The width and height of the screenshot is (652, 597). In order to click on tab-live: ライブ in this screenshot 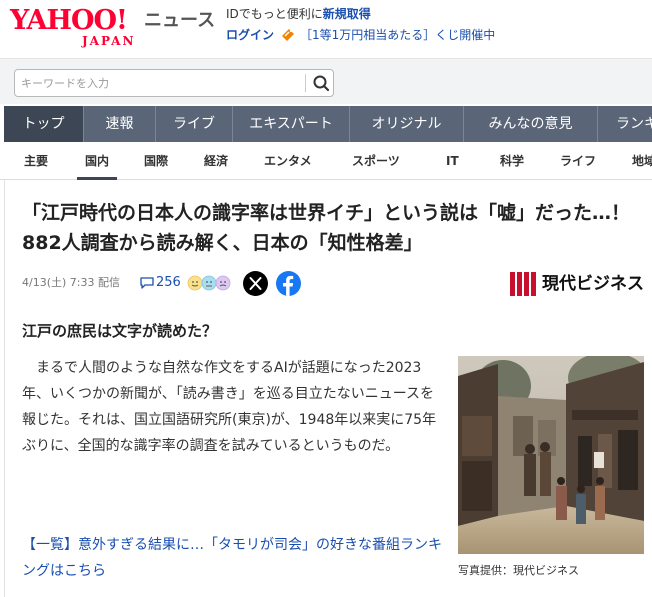, I will do `click(194, 124)`.